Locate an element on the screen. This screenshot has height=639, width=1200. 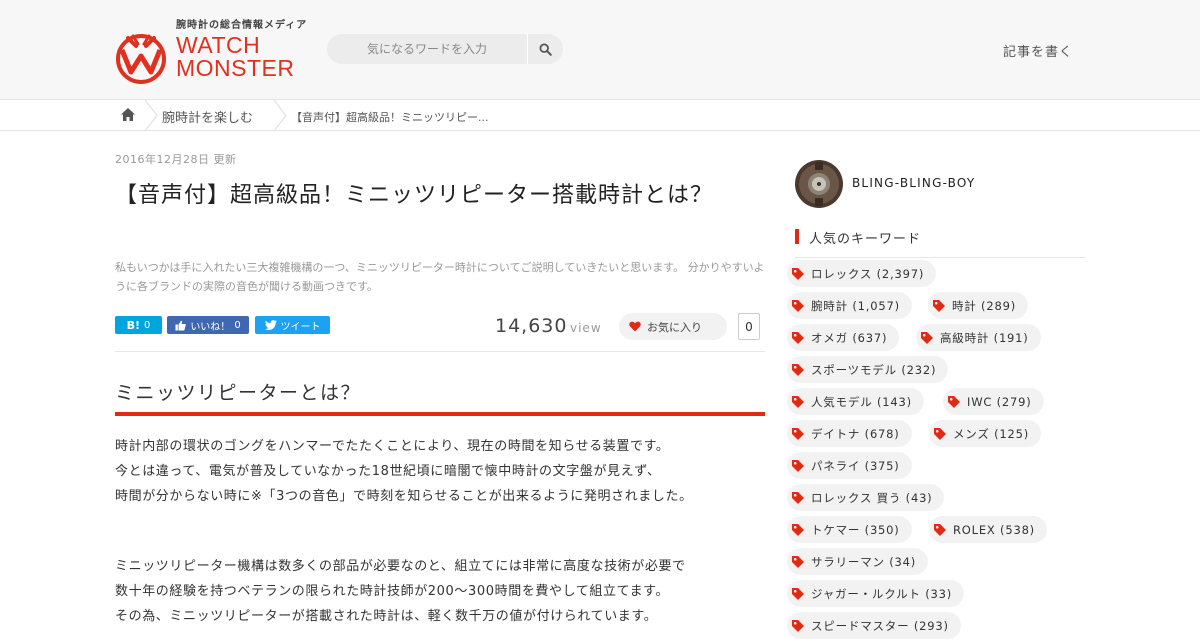
keyword-tag: メンズ (125) is located at coordinates (985, 433).